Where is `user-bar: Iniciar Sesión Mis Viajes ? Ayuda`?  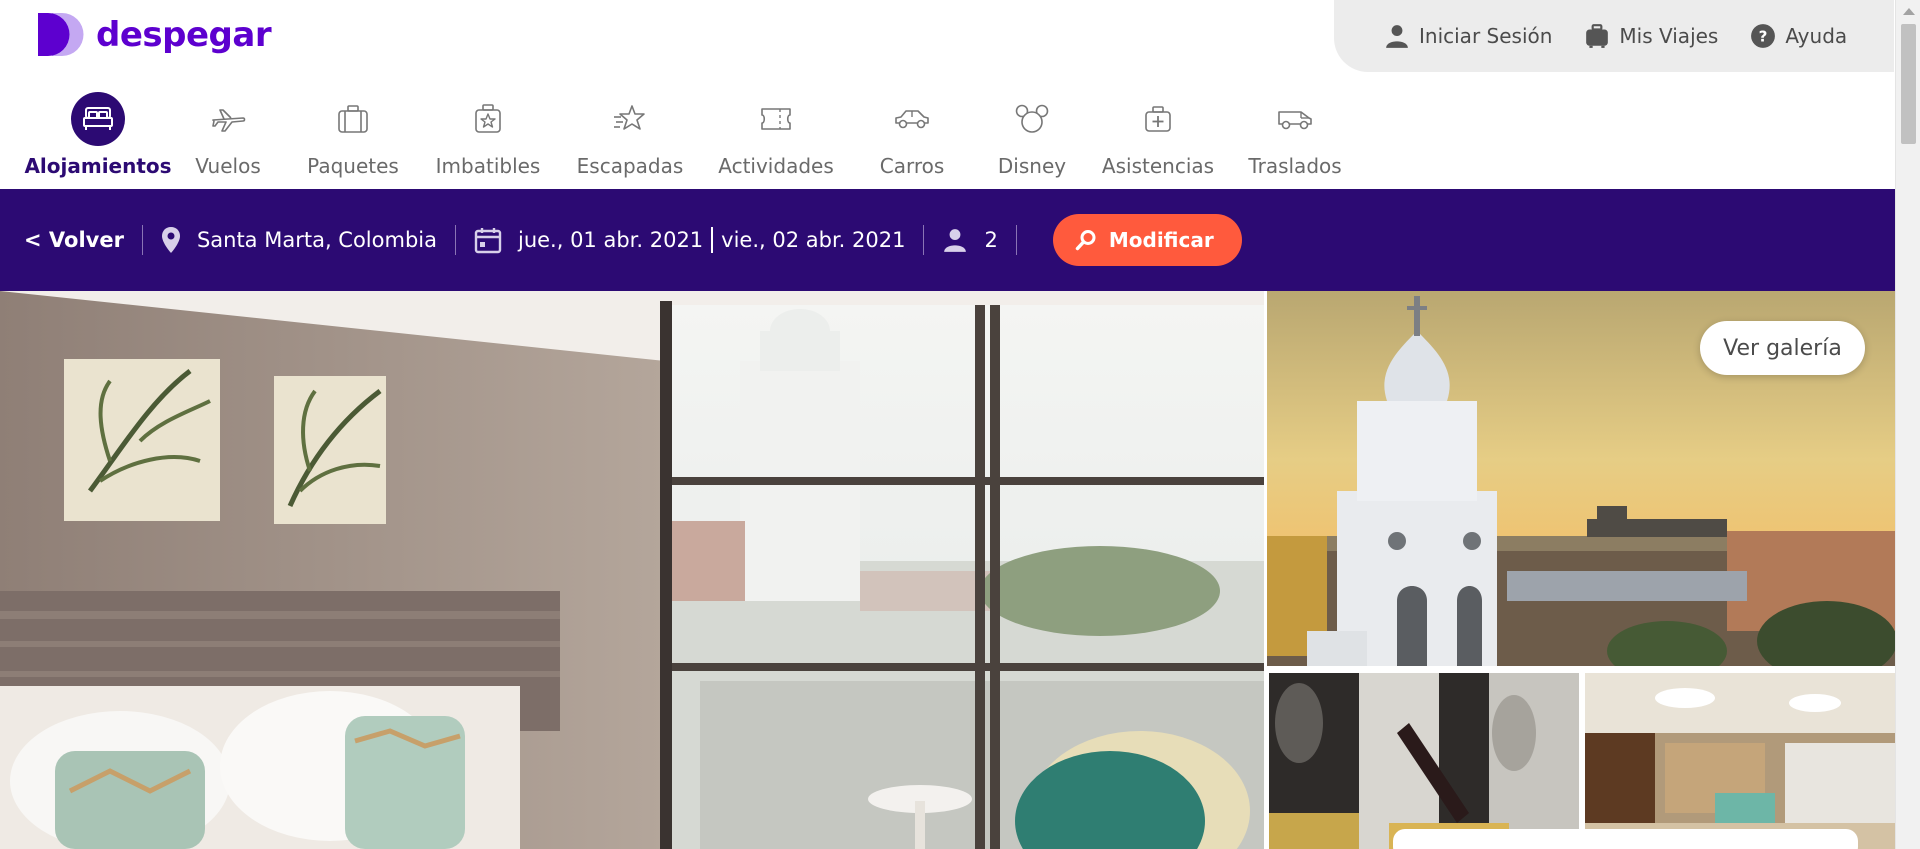
user-bar: Iniciar Sesión Mis Viajes ? Ayuda is located at coordinates (1614, 36).